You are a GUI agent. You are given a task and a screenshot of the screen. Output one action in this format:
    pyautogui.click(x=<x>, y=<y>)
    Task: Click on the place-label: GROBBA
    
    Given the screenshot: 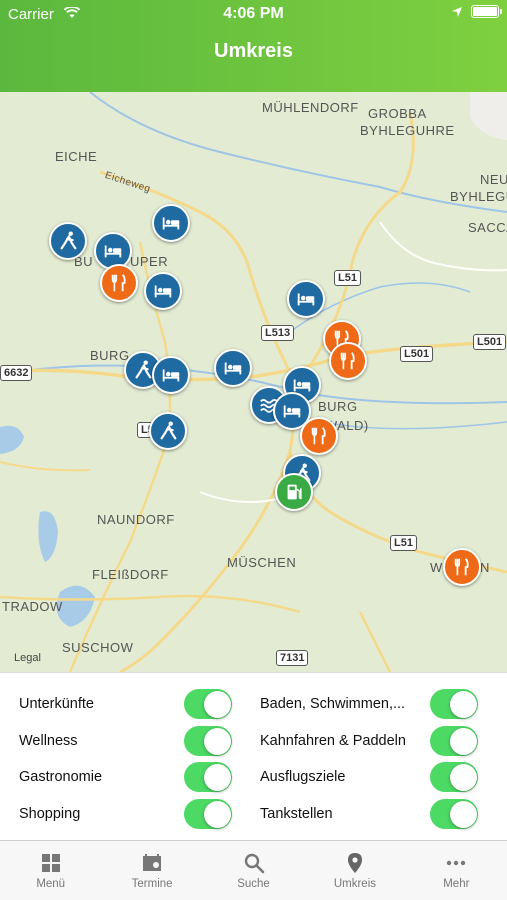 What is the action you would take?
    pyautogui.click(x=397, y=113)
    